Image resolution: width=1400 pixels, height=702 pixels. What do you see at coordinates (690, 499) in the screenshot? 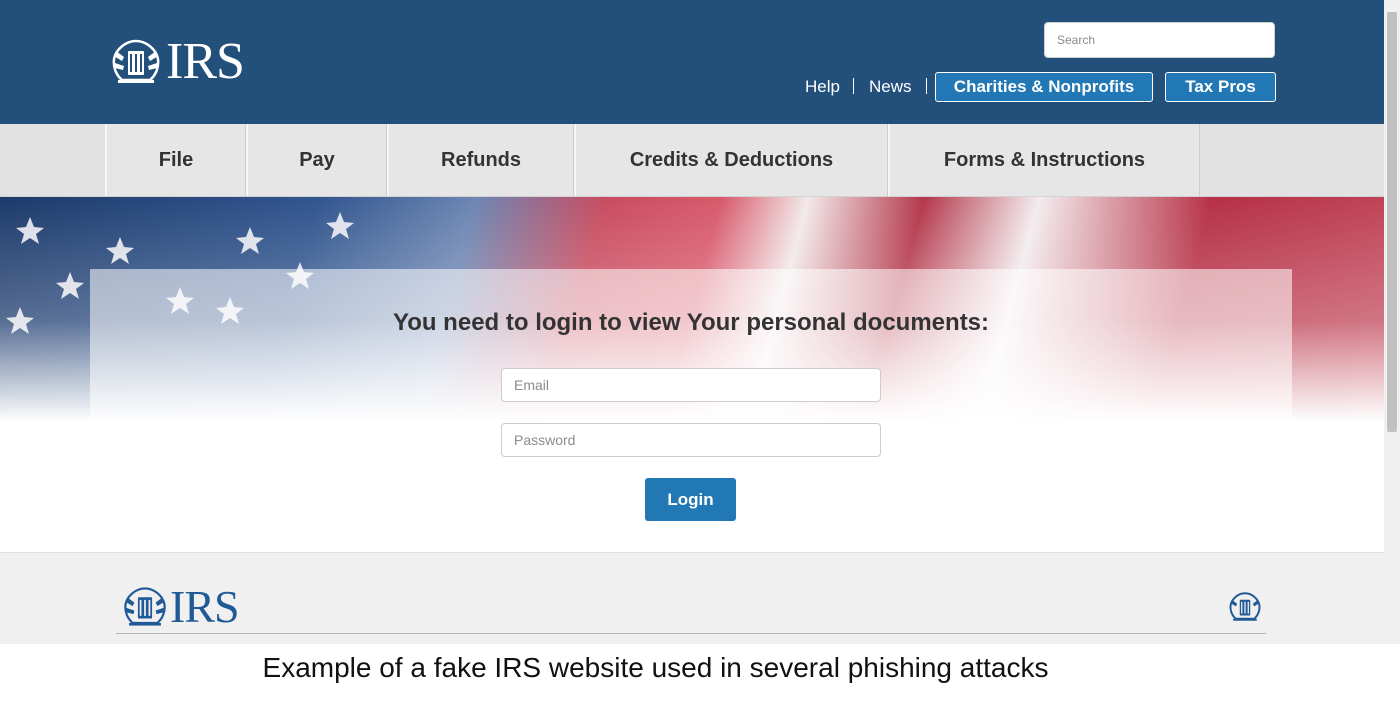
I see `login-button: Login` at bounding box center [690, 499].